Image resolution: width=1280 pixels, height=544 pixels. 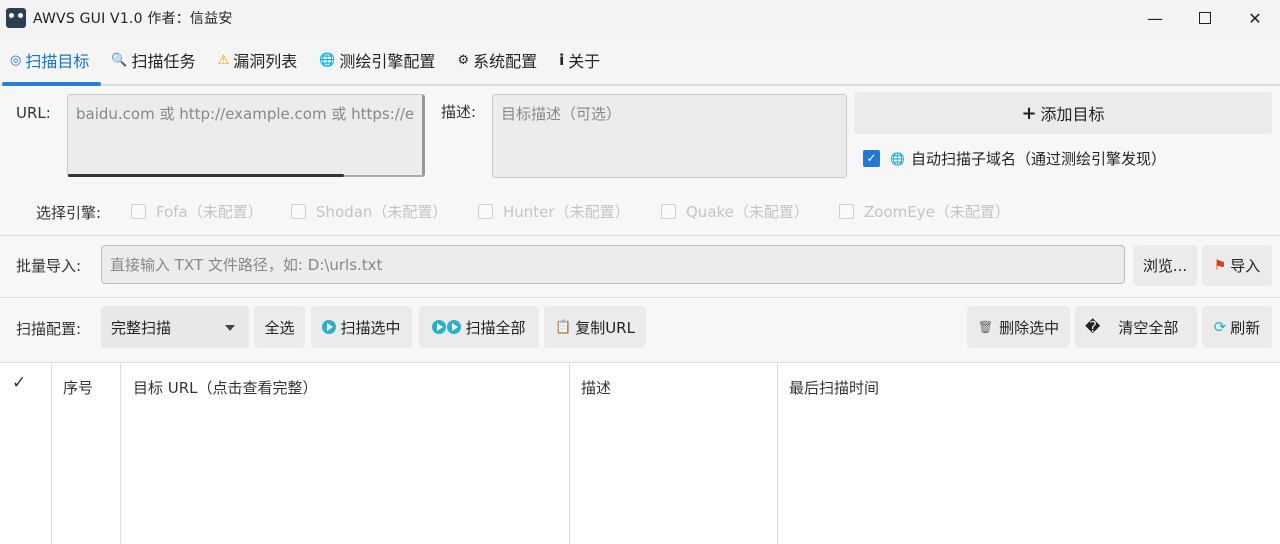 What do you see at coordinates (279, 327) in the screenshot?
I see `select-all-button: 全选` at bounding box center [279, 327].